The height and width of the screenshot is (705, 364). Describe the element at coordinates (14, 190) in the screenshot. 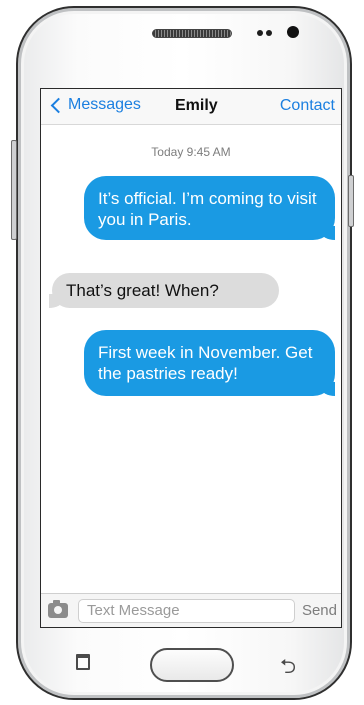

I see `volume-button` at that location.